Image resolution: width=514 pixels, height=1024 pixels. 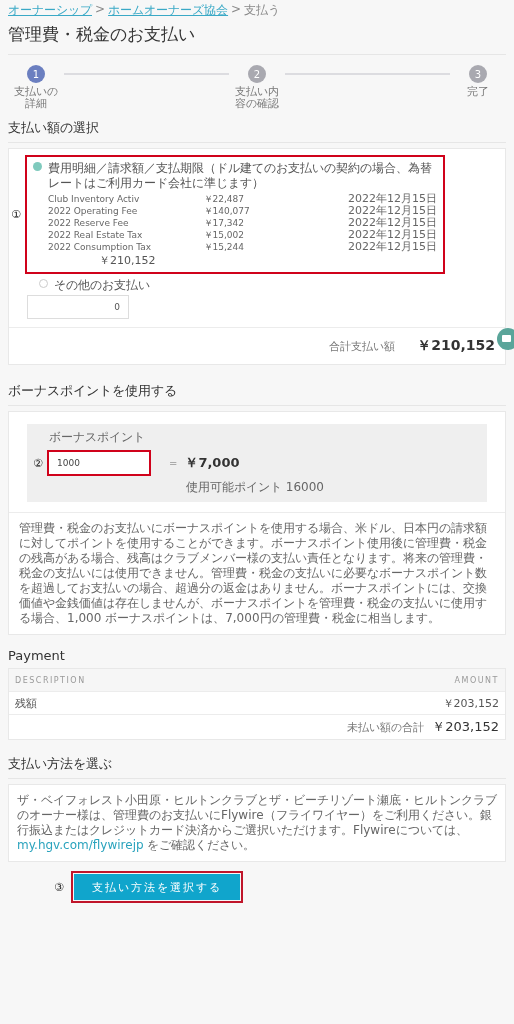 I want to click on points-input-field: 1000, so click(x=99, y=463).